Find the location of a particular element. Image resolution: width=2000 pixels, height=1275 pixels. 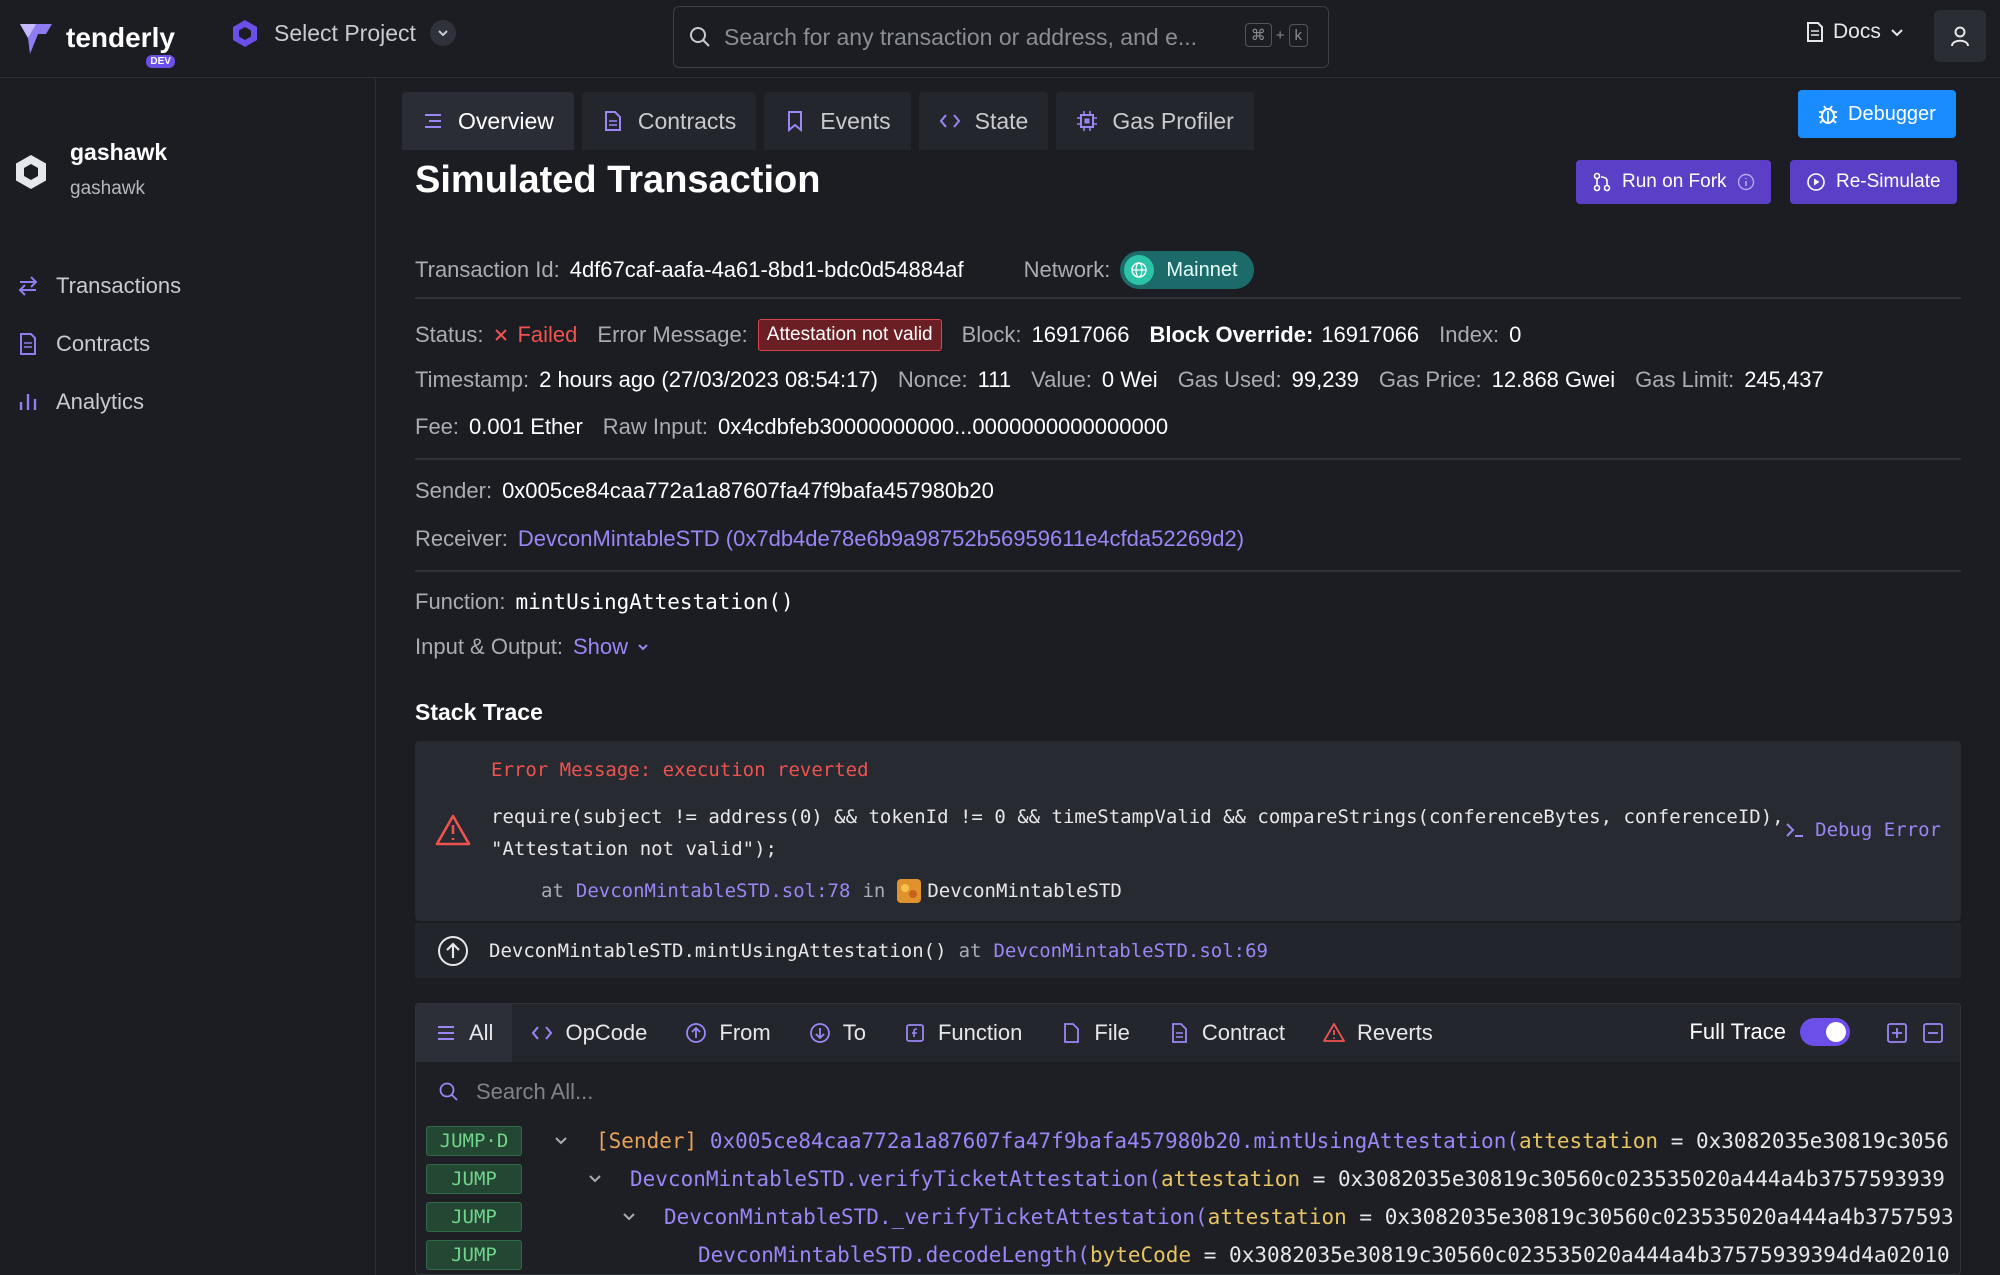

debugger-button: Debugger is located at coordinates (1877, 114).